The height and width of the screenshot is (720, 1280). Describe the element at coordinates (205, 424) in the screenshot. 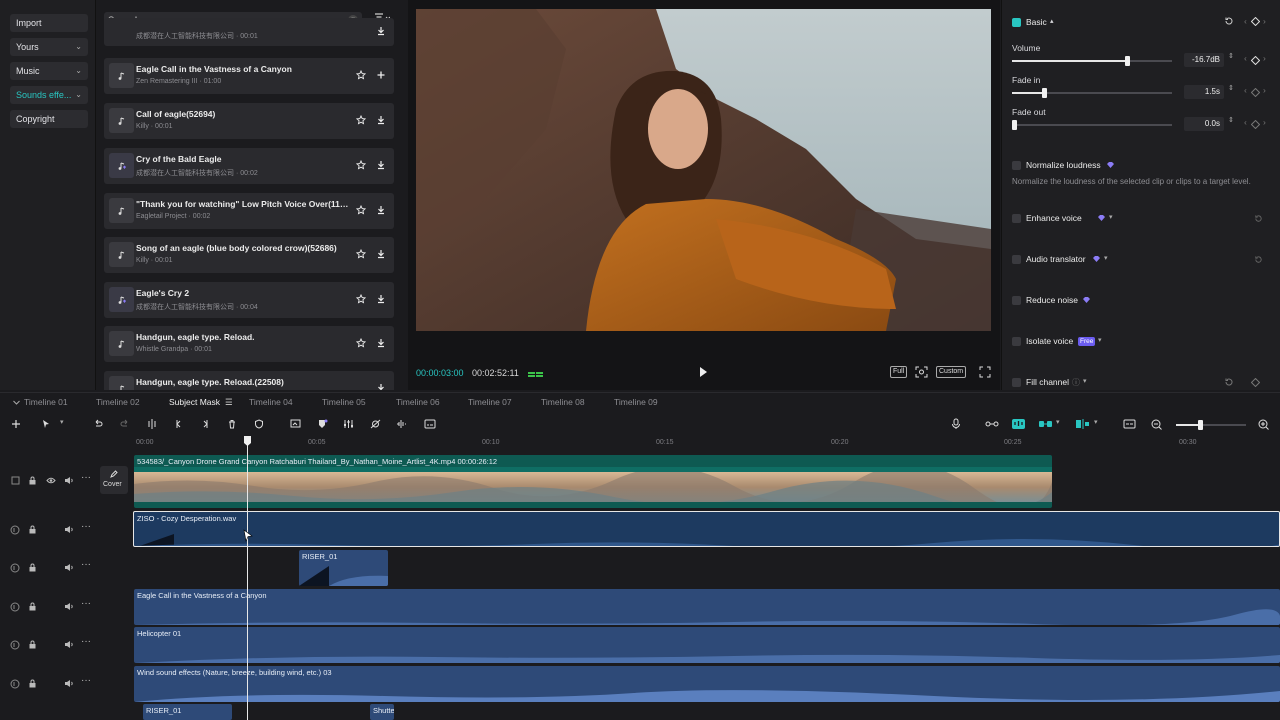

I see `trim-right-icon` at that location.